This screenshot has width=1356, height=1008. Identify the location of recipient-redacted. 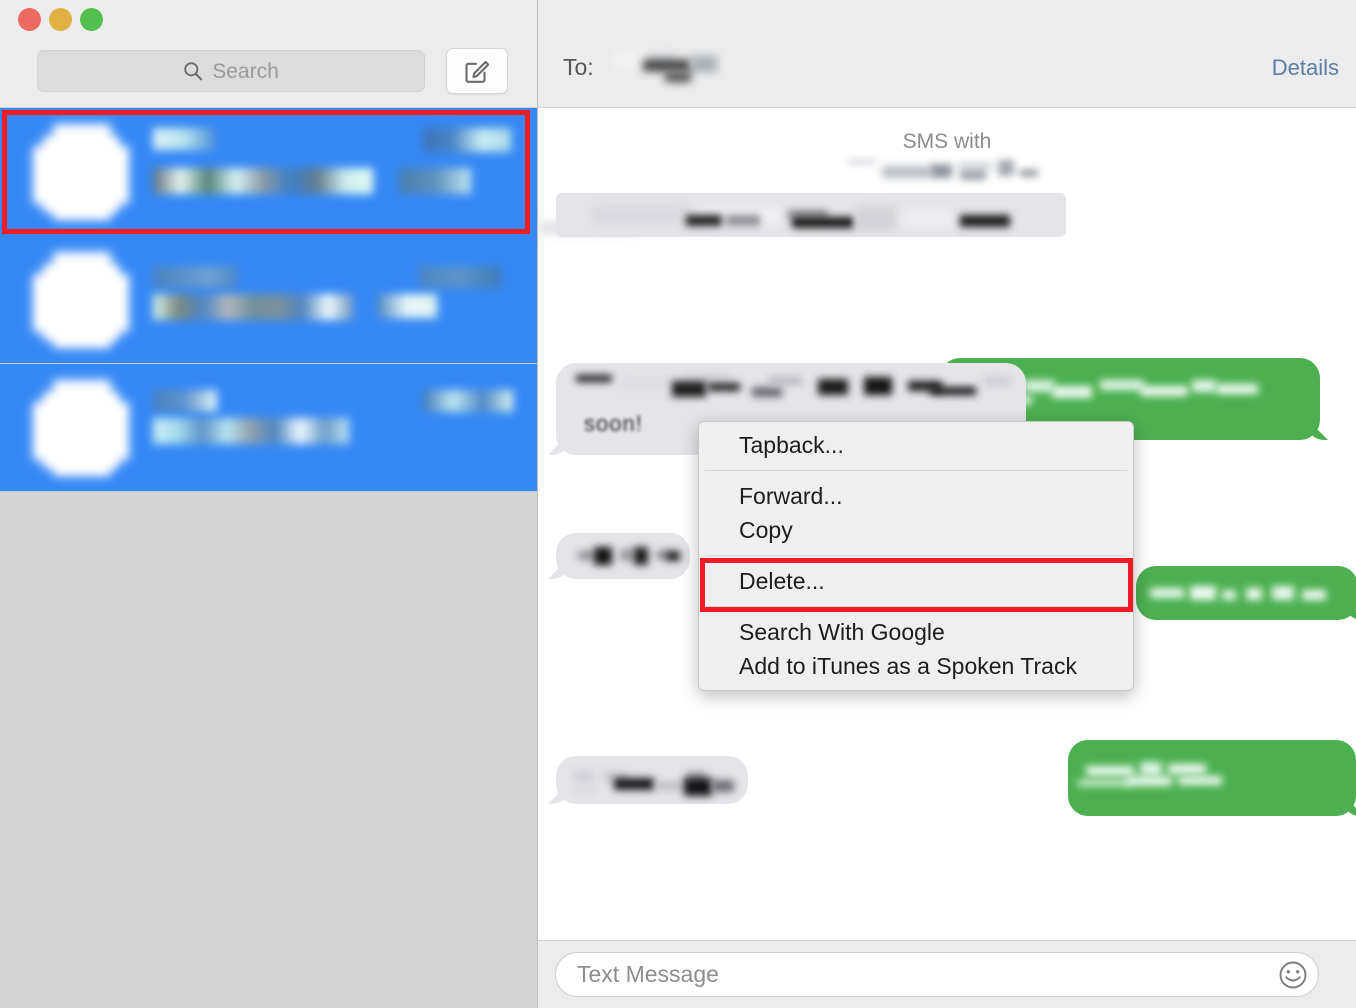
(673, 69).